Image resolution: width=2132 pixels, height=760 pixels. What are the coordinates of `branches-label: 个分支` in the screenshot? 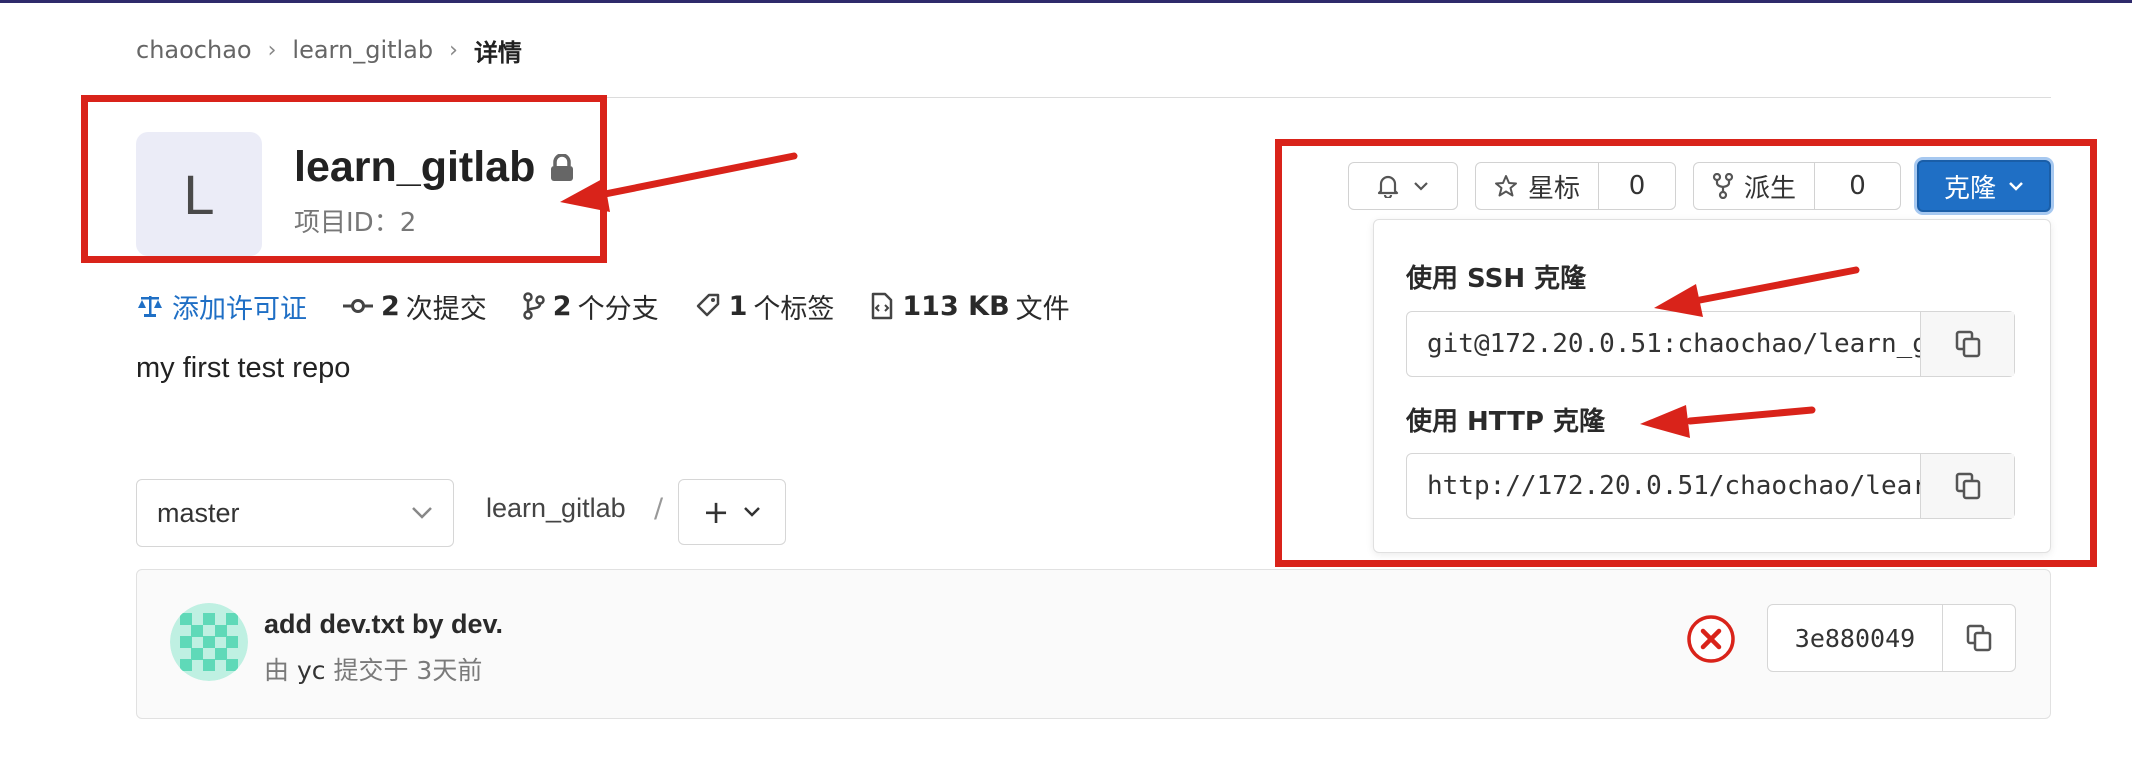 It's located at (618, 309).